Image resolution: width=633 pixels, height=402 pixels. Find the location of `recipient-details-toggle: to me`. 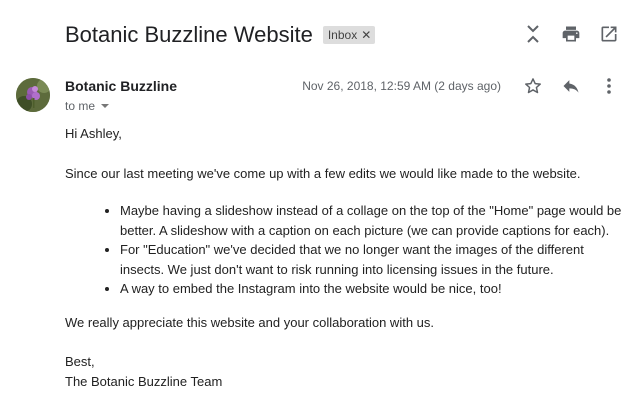

recipient-details-toggle: to me is located at coordinates (87, 106).